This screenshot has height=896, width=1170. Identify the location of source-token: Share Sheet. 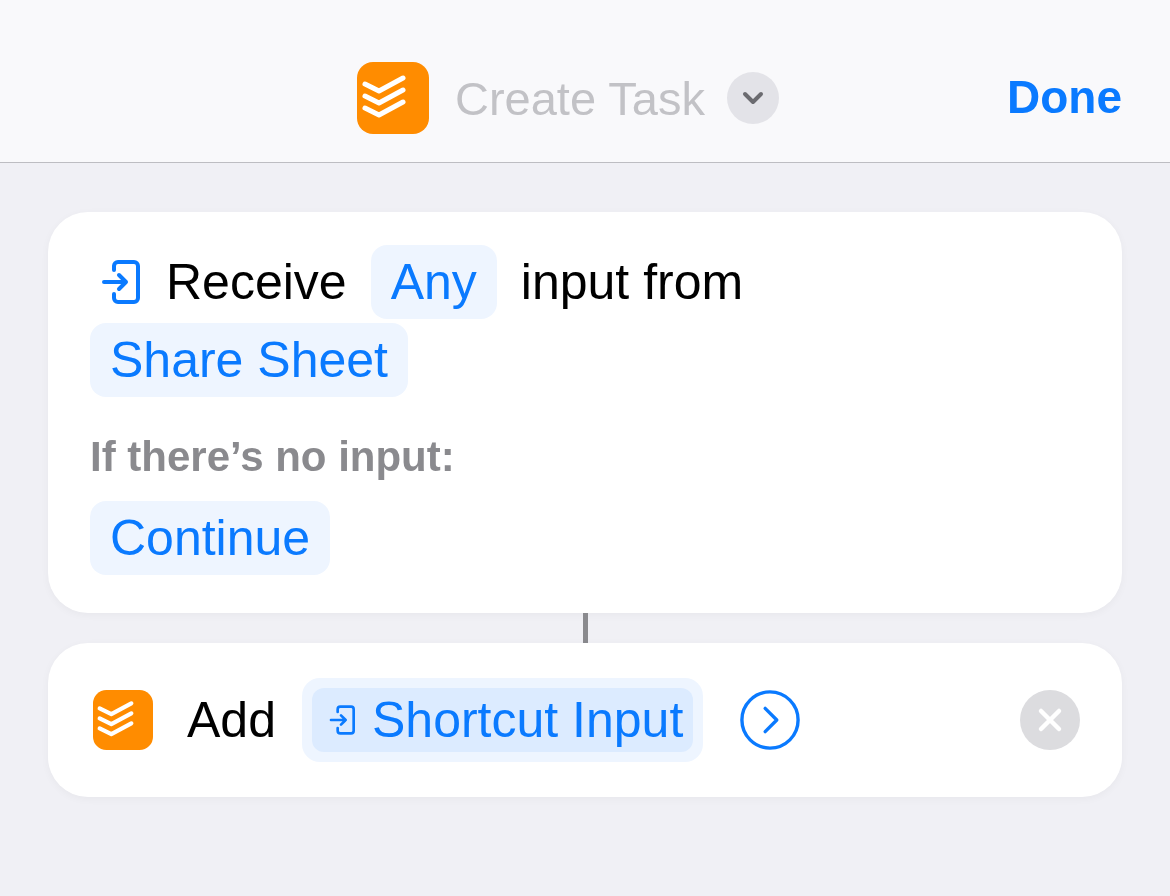
(249, 360).